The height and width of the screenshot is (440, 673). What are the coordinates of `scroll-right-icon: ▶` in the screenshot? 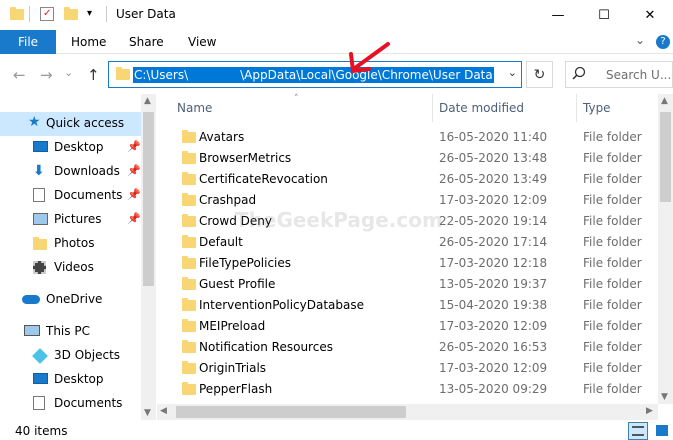 It's located at (649, 411).